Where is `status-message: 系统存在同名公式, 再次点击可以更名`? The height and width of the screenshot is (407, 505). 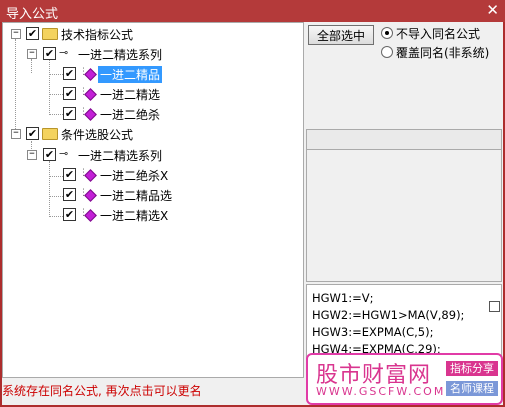
status-message: 系统存在同名公式, 再次点击可以更名 is located at coordinates (102, 391).